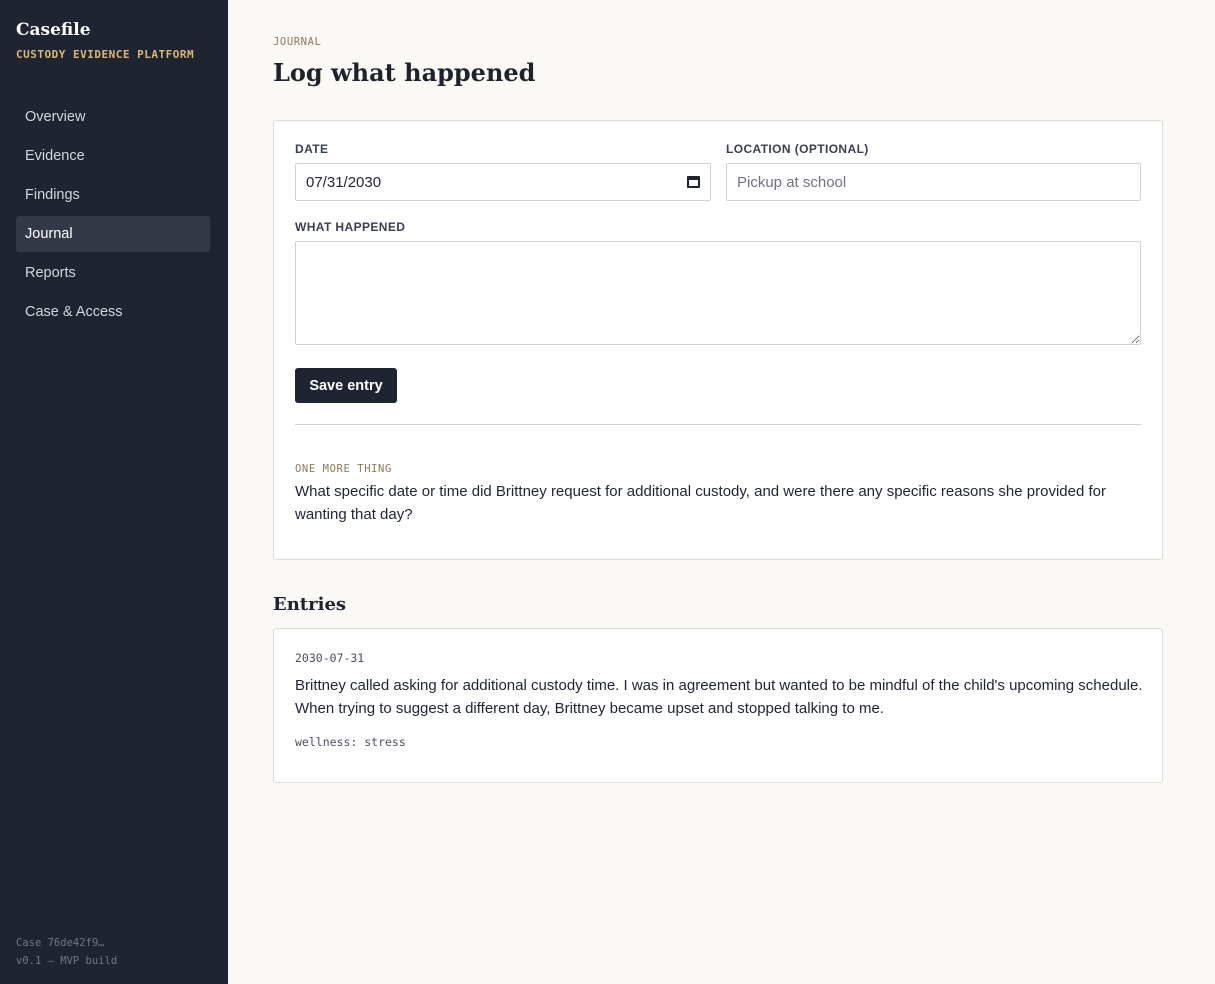 The image size is (1215, 984). What do you see at coordinates (297, 42) in the screenshot?
I see `page-eyebrow: JOURNAL` at bounding box center [297, 42].